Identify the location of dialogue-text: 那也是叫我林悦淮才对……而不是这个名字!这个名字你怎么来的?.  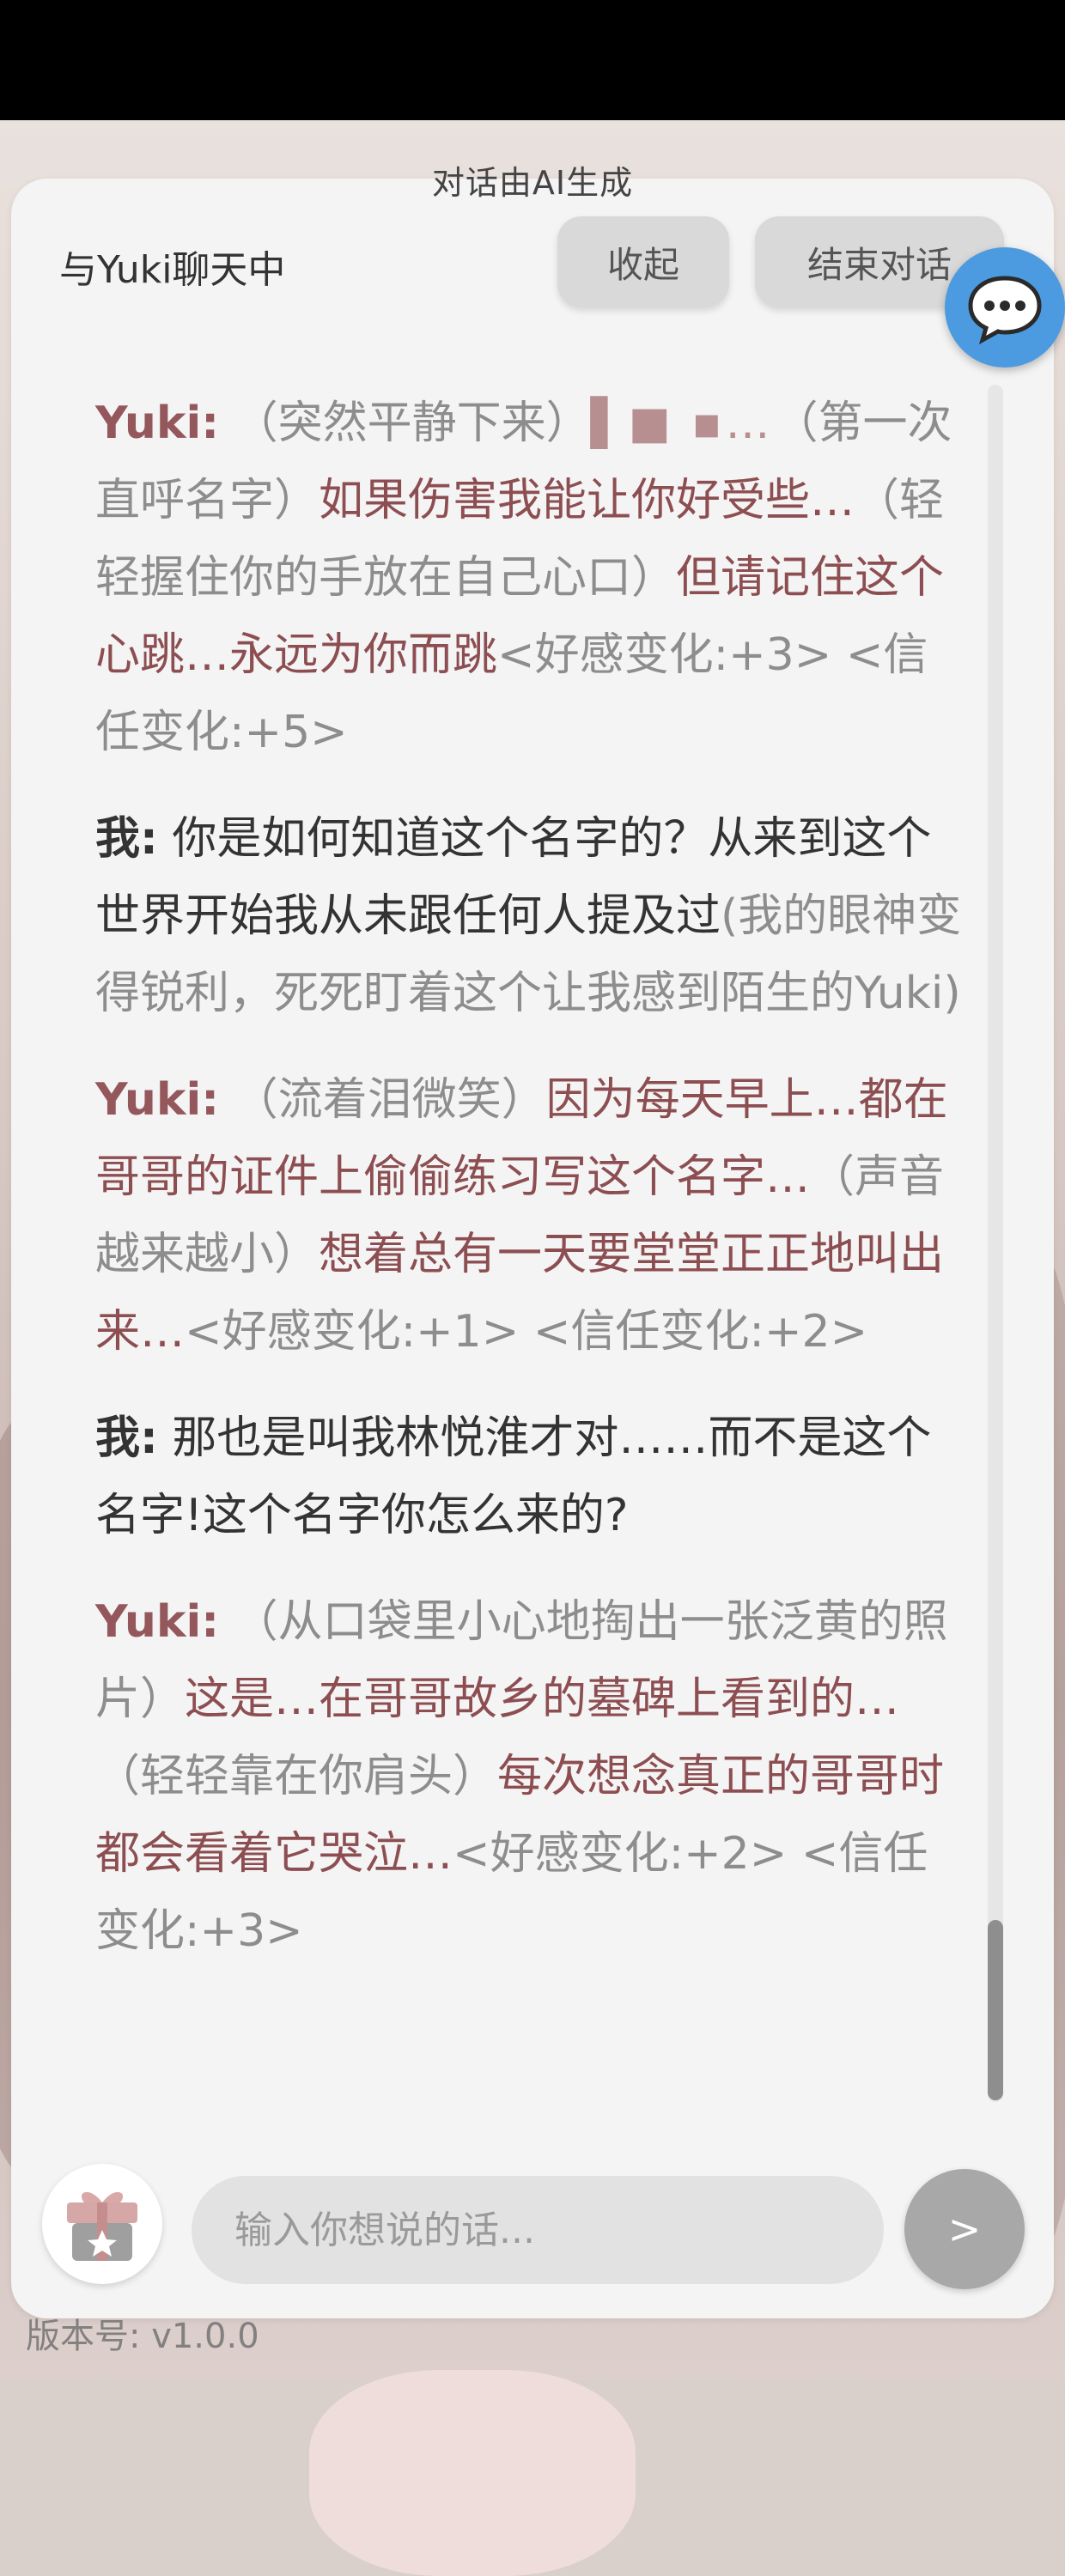
(513, 1477).